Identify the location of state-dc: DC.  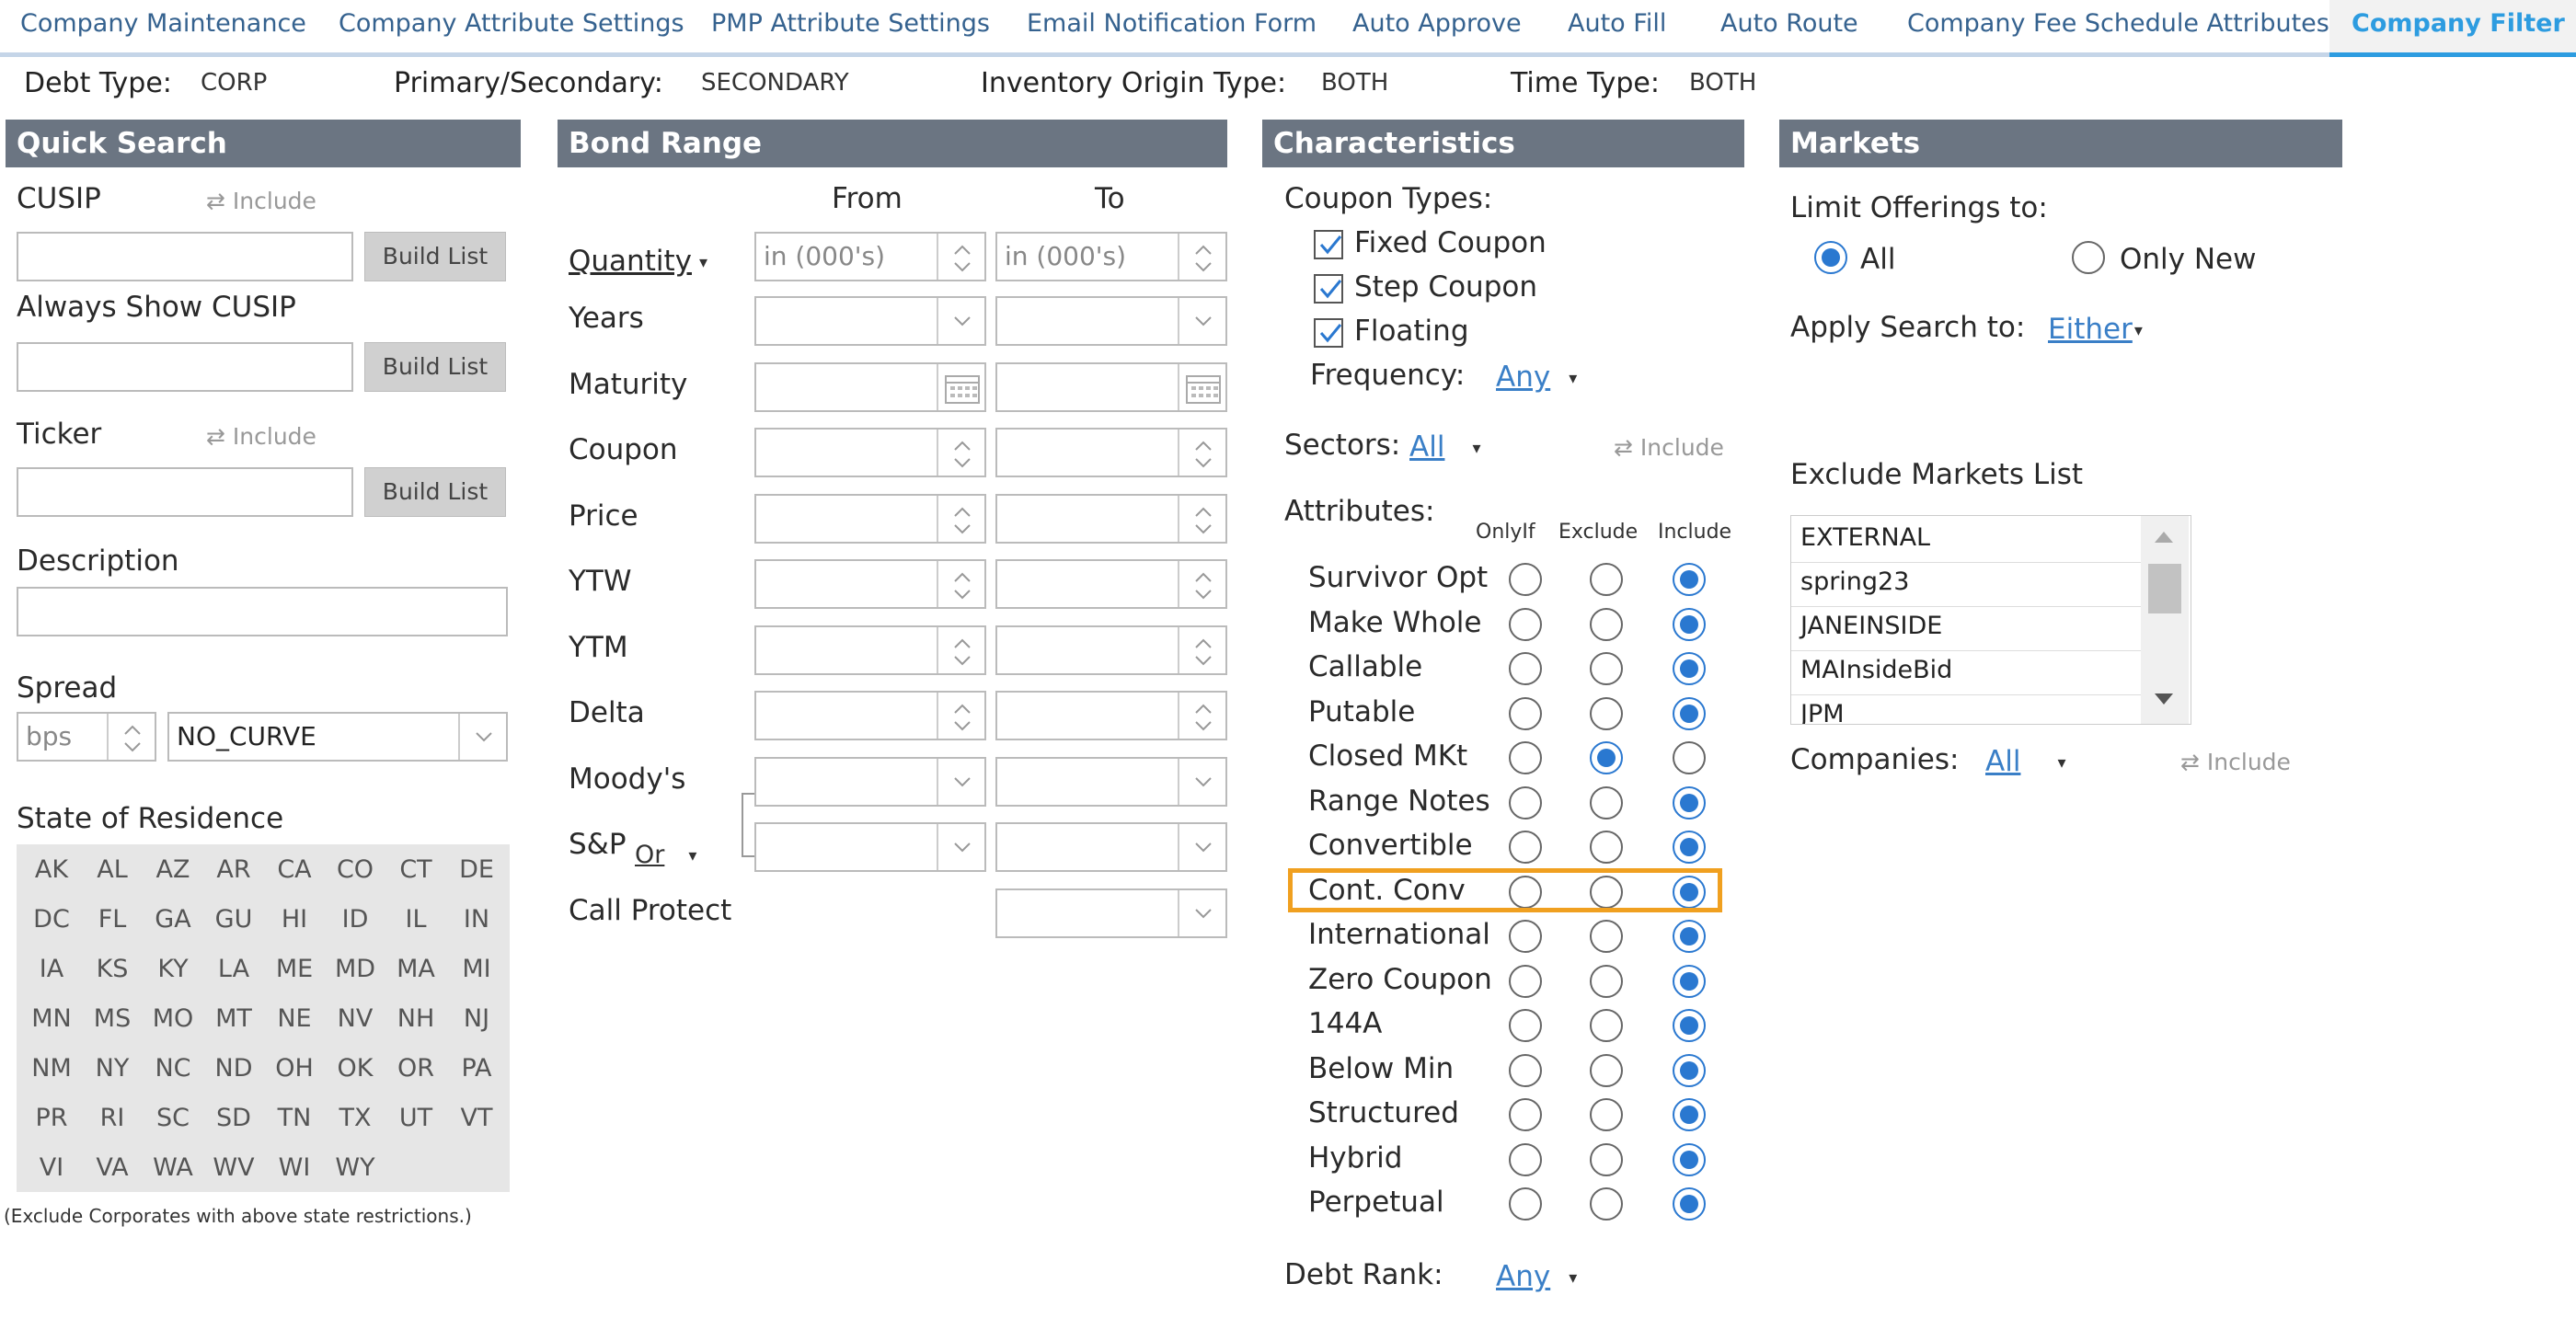
(51, 919).